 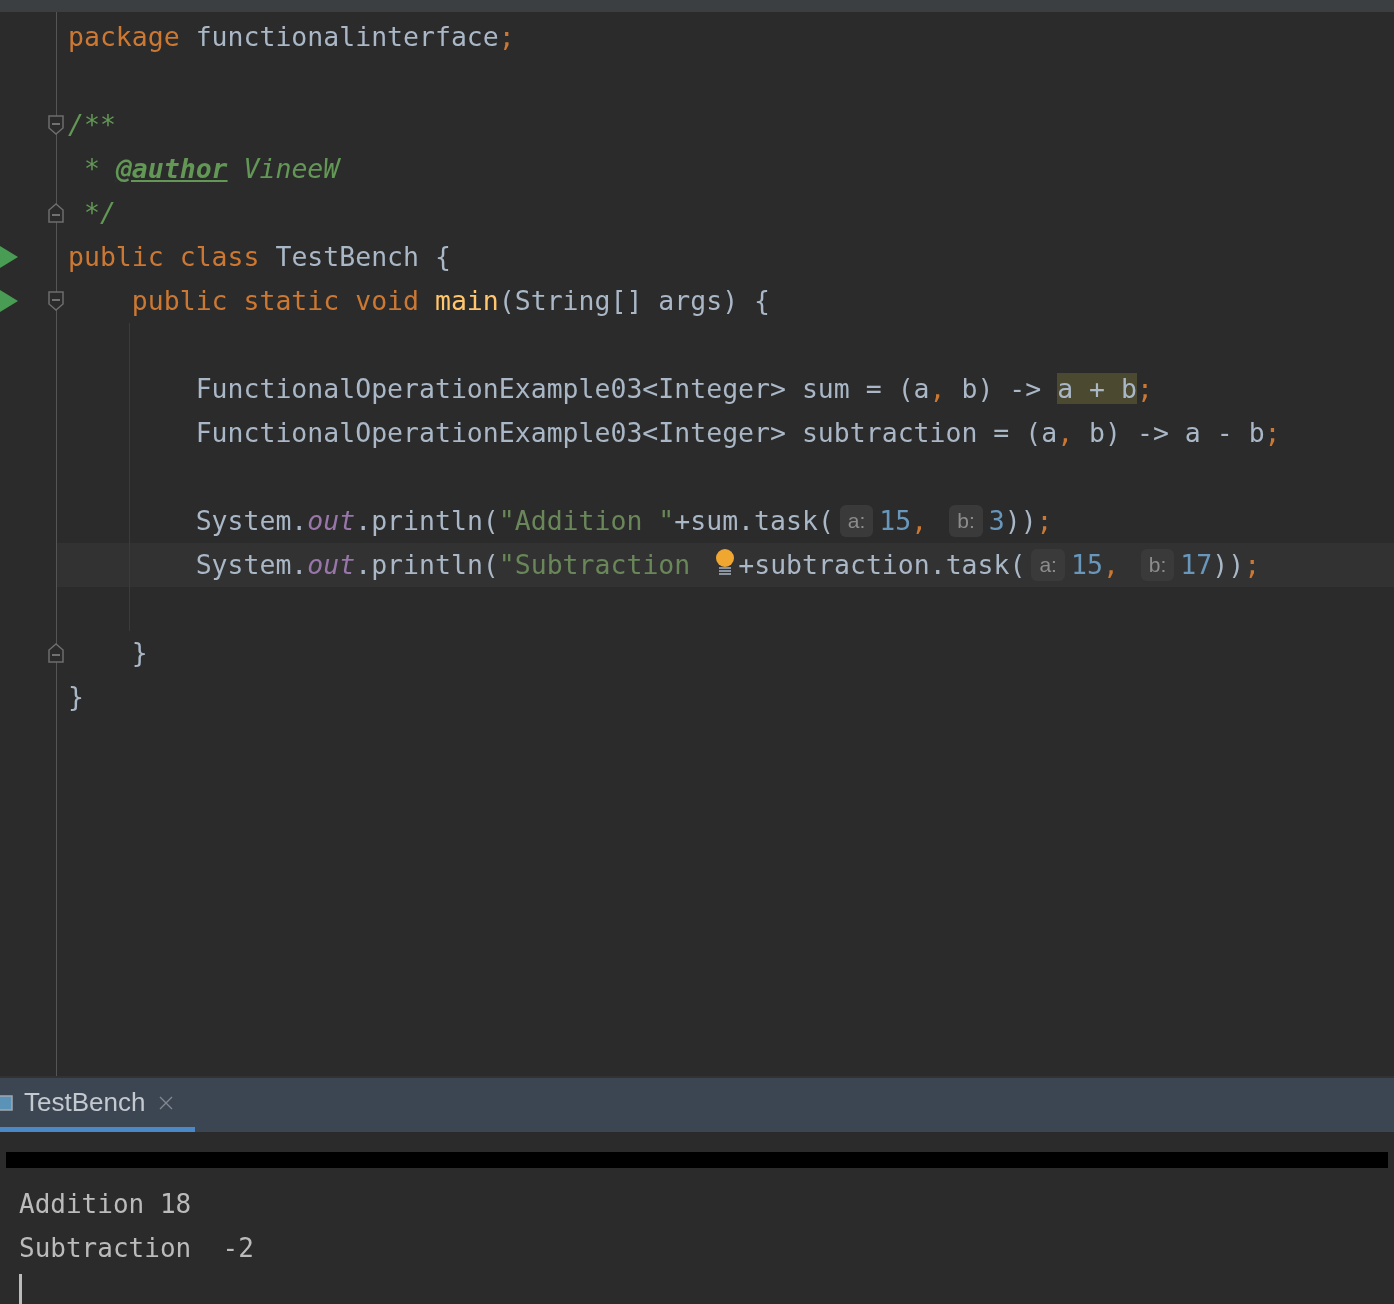 I want to click on code-text: package functionalinterface;, so click(x=291, y=37).